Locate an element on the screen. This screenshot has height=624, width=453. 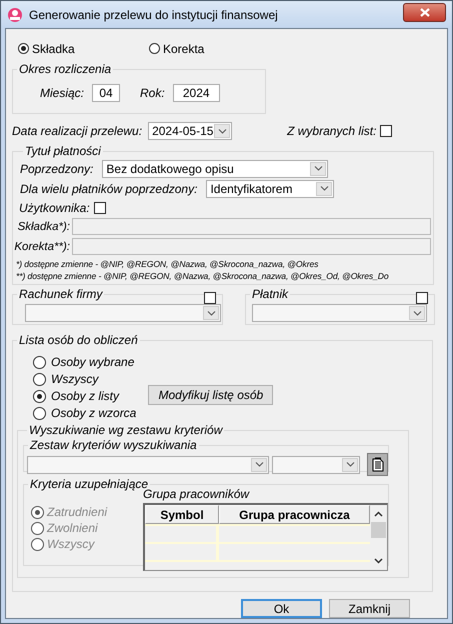
month-field: 04 is located at coordinates (106, 93).